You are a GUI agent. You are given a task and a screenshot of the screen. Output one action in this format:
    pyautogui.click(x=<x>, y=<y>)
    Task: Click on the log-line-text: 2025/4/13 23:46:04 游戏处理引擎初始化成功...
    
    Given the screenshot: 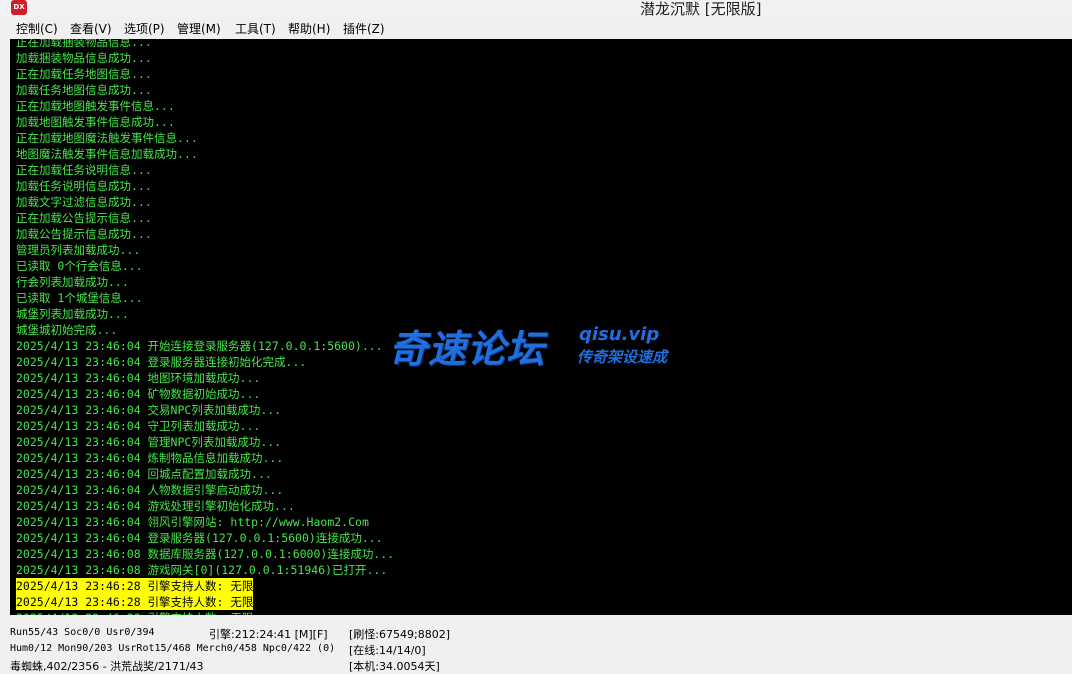 What is the action you would take?
    pyautogui.click(x=155, y=506)
    